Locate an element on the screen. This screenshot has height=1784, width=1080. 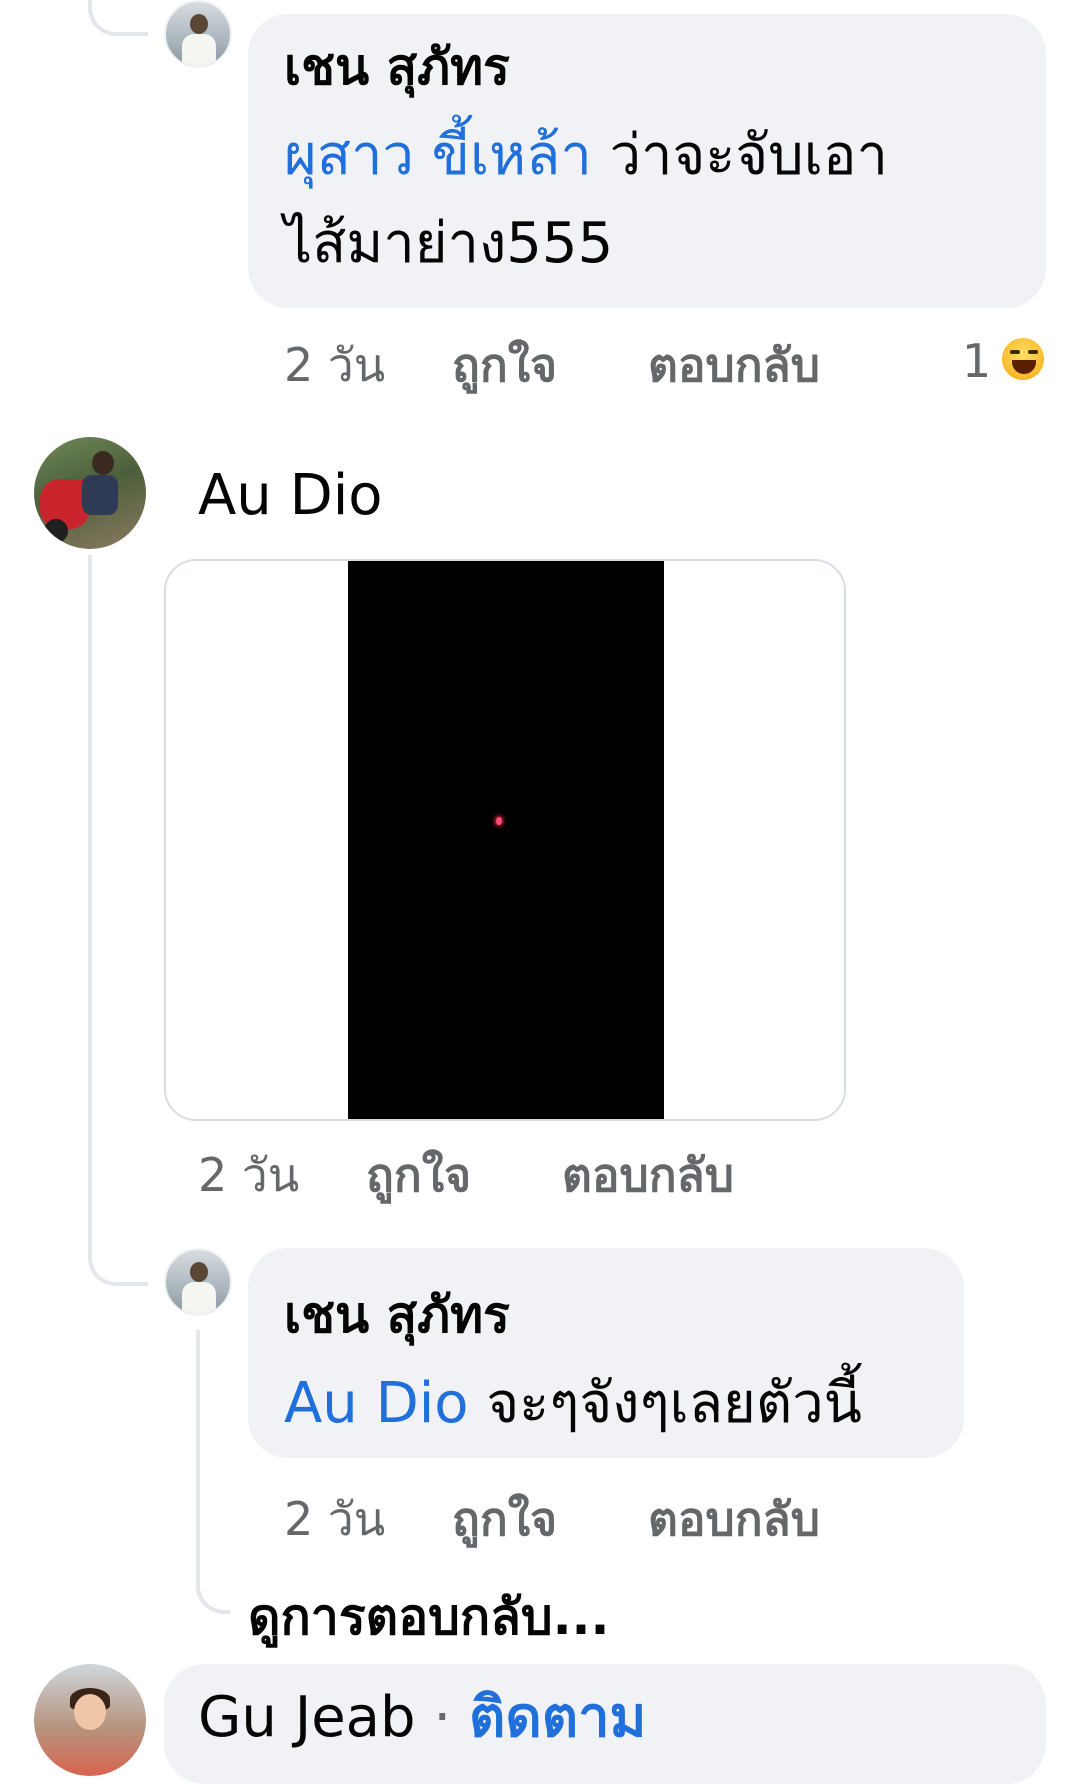
haha-mouth-icon is located at coordinates (1024, 367).